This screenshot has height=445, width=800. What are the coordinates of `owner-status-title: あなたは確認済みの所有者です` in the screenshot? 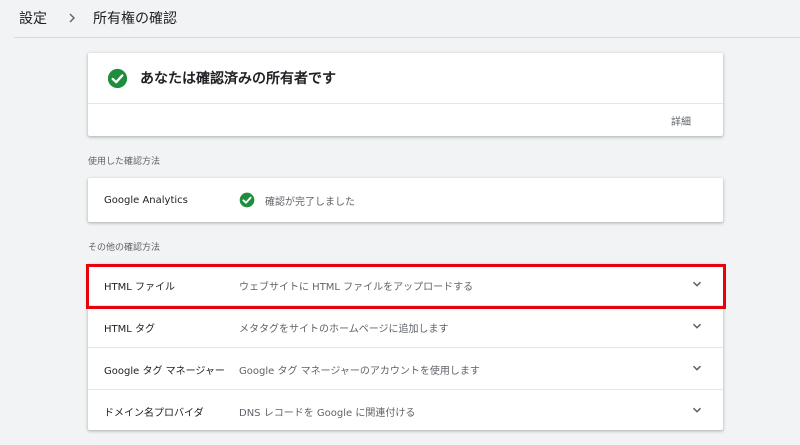 It's located at (238, 79).